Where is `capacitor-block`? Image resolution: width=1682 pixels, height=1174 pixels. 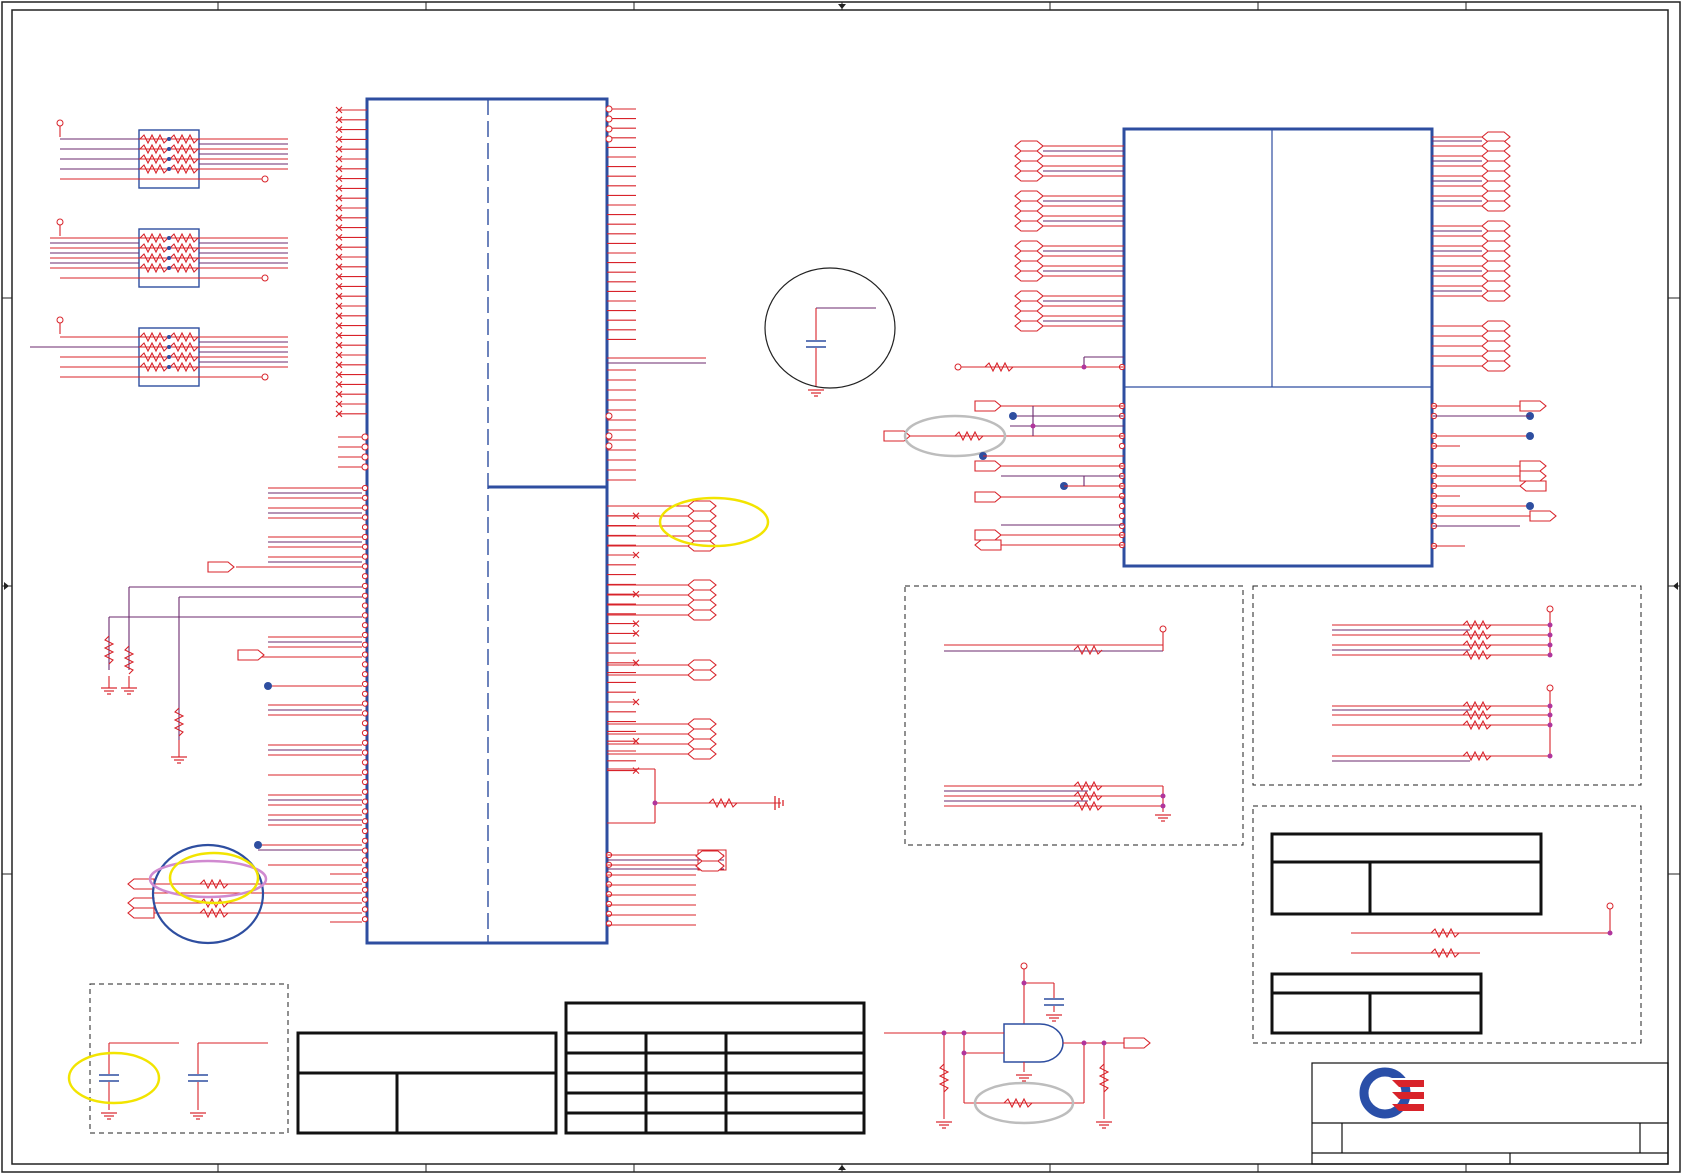 capacitor-block is located at coordinates (178, 1058).